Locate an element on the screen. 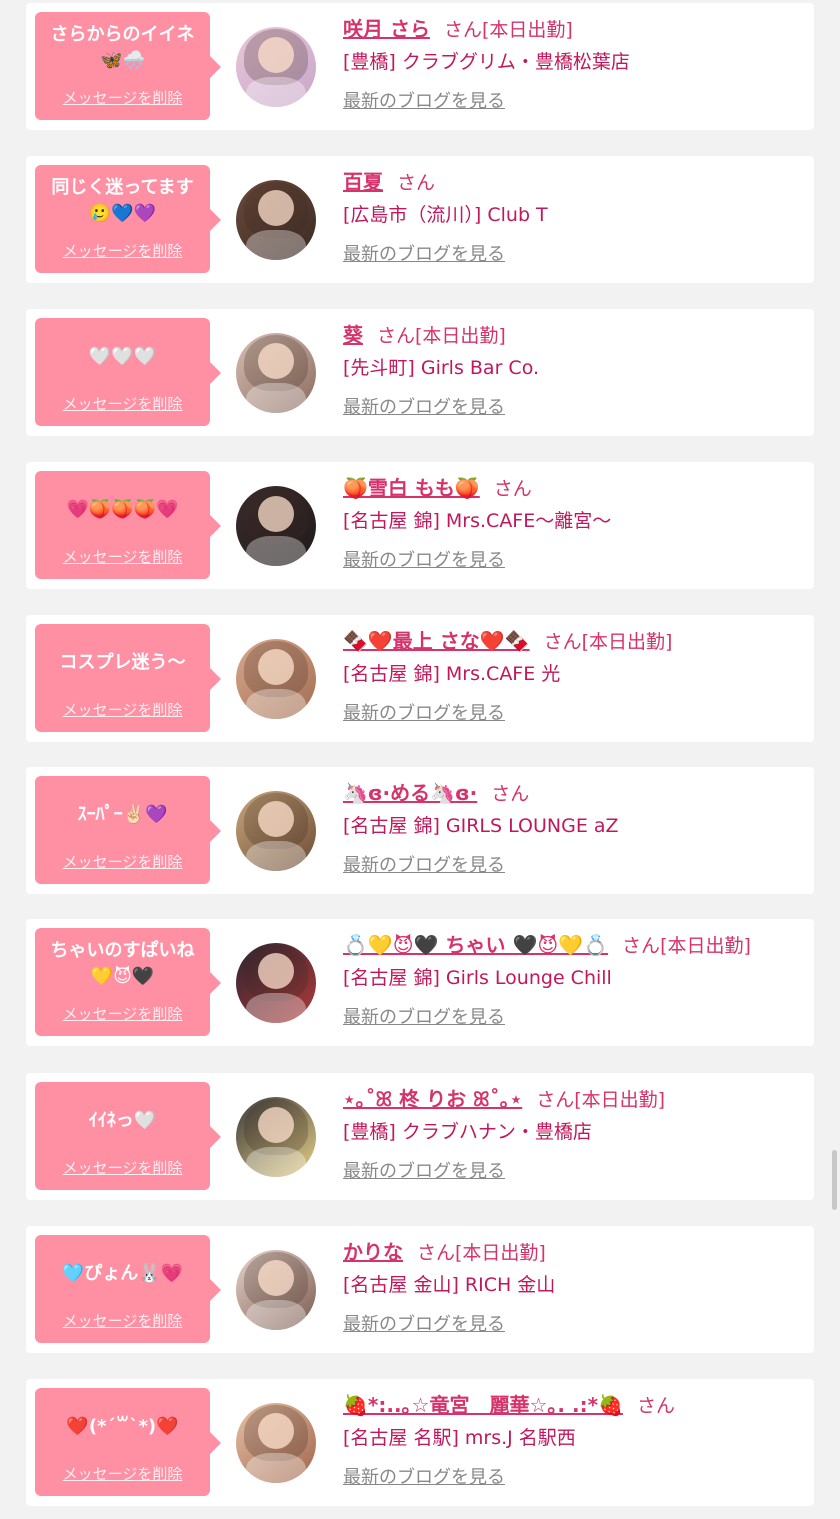  message-bubble: コスプレ迷う〜 メッセージを削除 is located at coordinates (128, 678).